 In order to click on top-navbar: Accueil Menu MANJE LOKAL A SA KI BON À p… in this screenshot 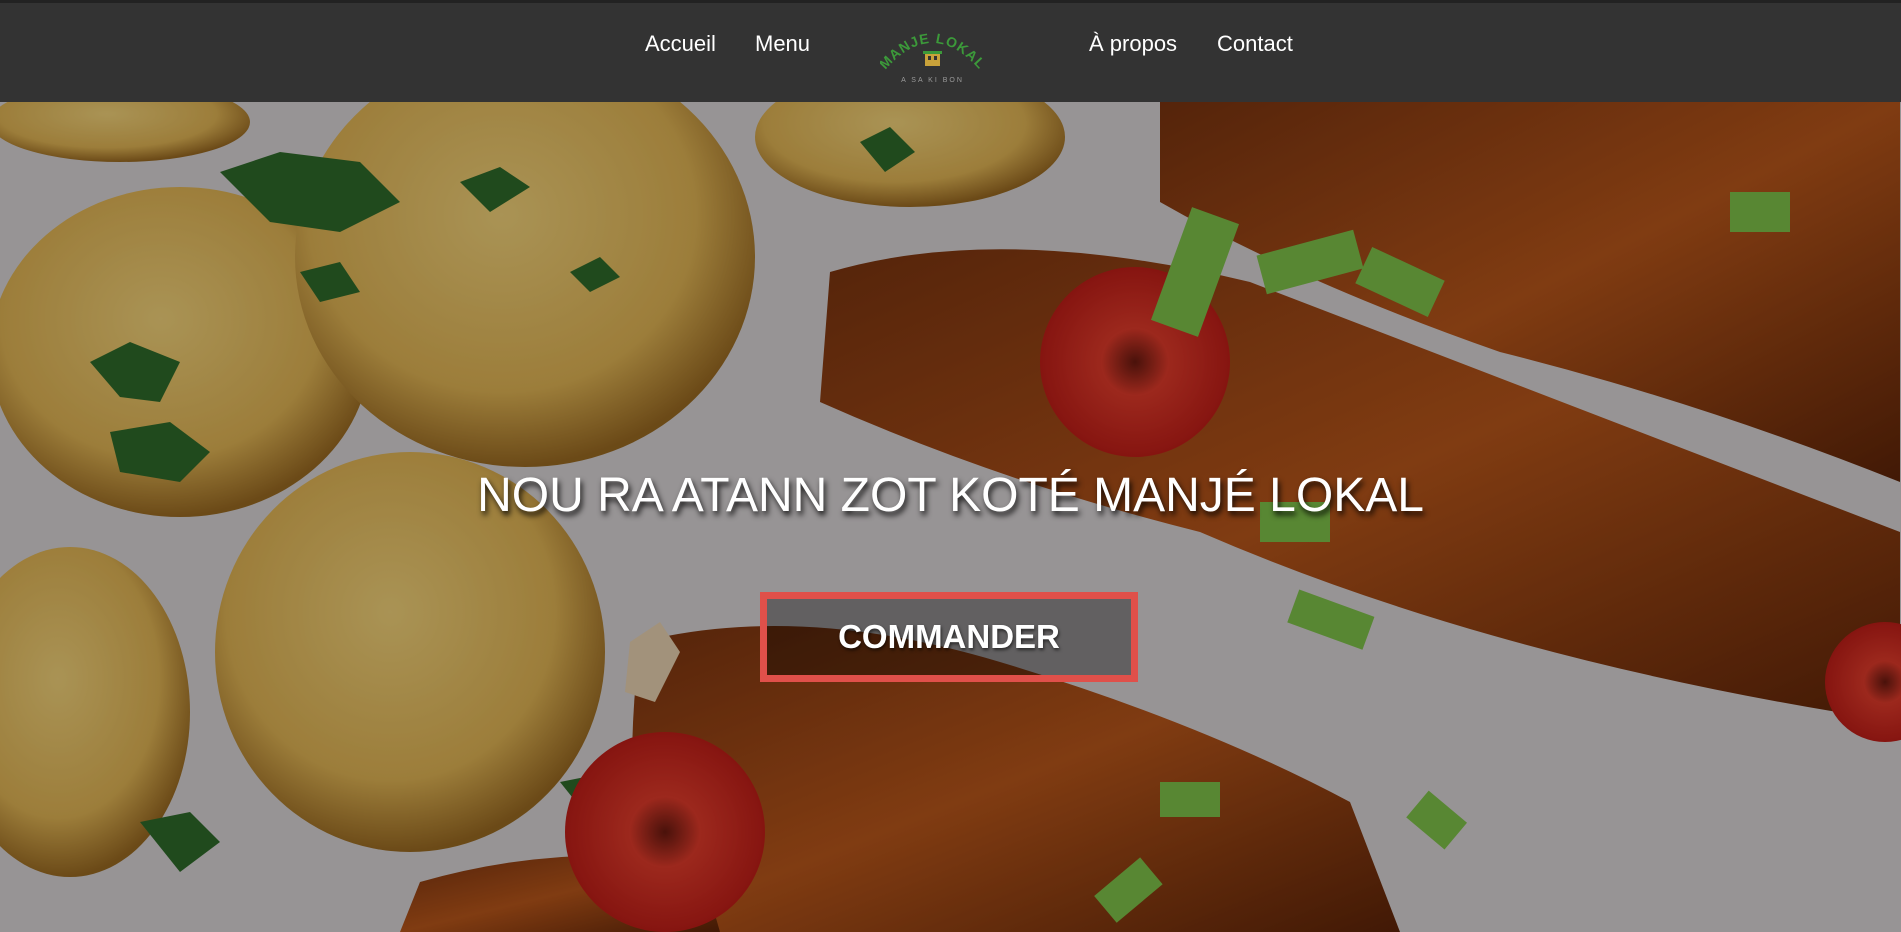, I will do `click(950, 51)`.